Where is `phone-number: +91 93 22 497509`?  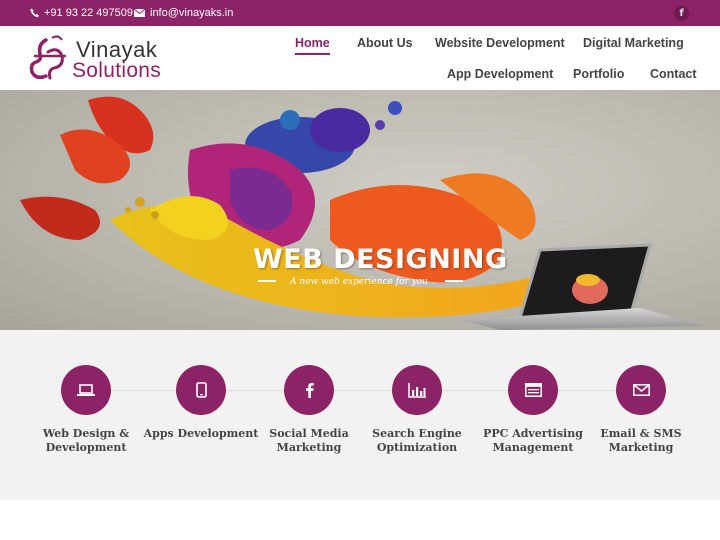
phone-number: +91 93 22 497509 is located at coordinates (89, 13).